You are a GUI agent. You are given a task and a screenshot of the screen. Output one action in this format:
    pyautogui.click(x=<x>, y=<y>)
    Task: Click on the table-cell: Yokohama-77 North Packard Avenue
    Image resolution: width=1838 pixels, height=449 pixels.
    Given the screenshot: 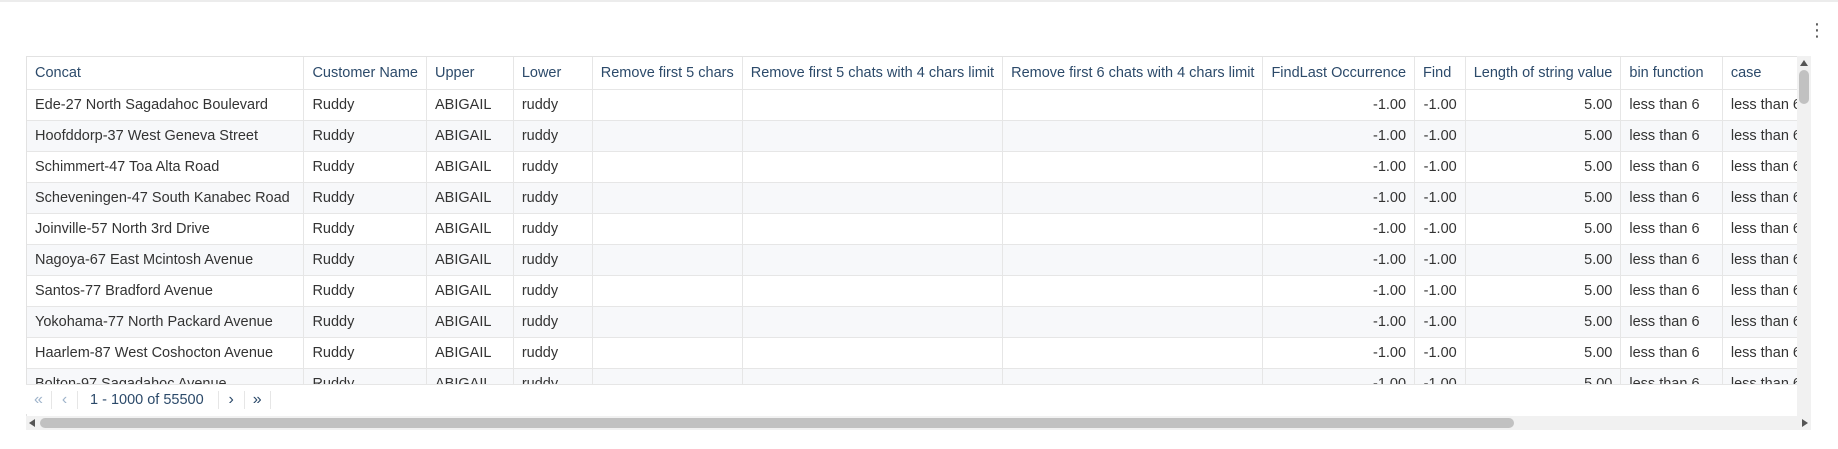 What is the action you would take?
    pyautogui.click(x=166, y=322)
    